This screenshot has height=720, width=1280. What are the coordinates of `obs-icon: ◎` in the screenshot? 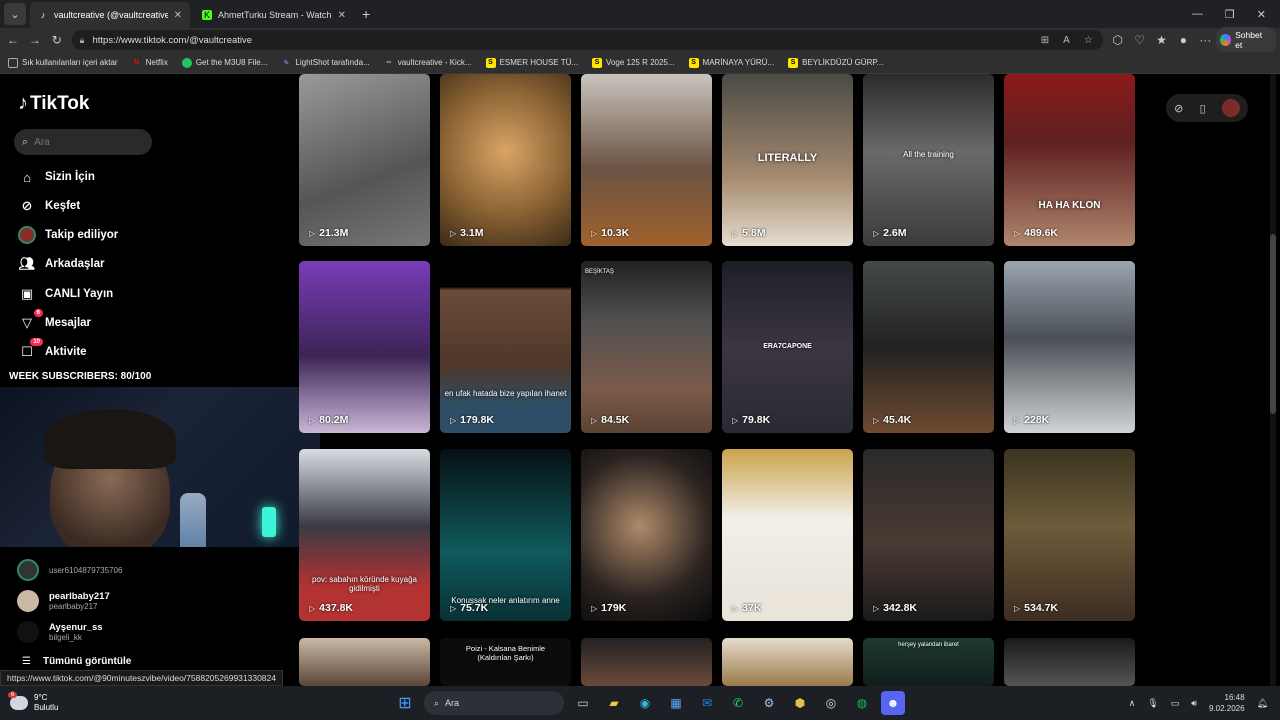 It's located at (831, 703).